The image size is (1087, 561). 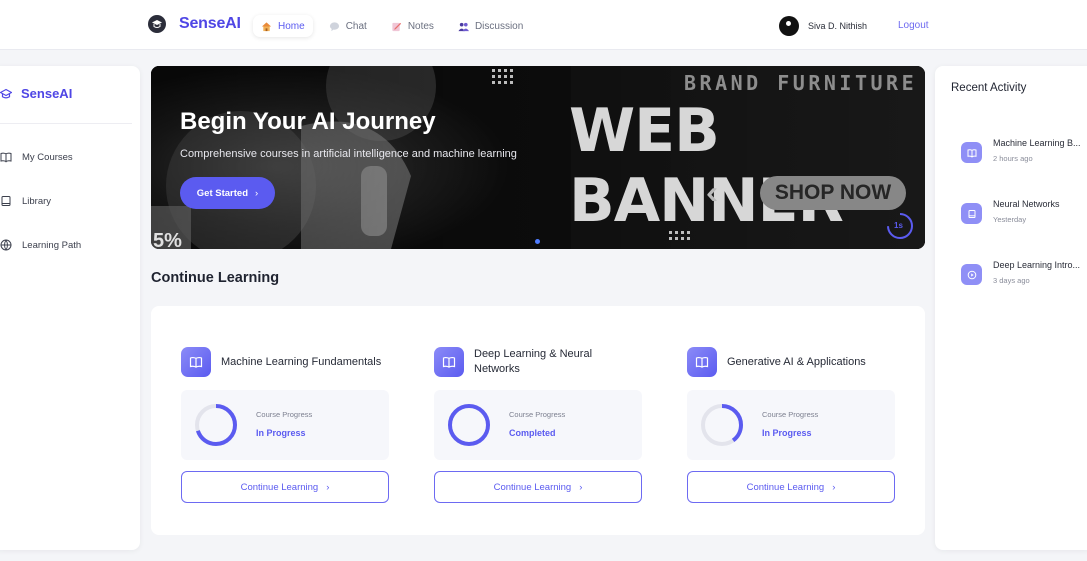 I want to click on hero-title: Begin Your AI Journey, so click(x=308, y=121).